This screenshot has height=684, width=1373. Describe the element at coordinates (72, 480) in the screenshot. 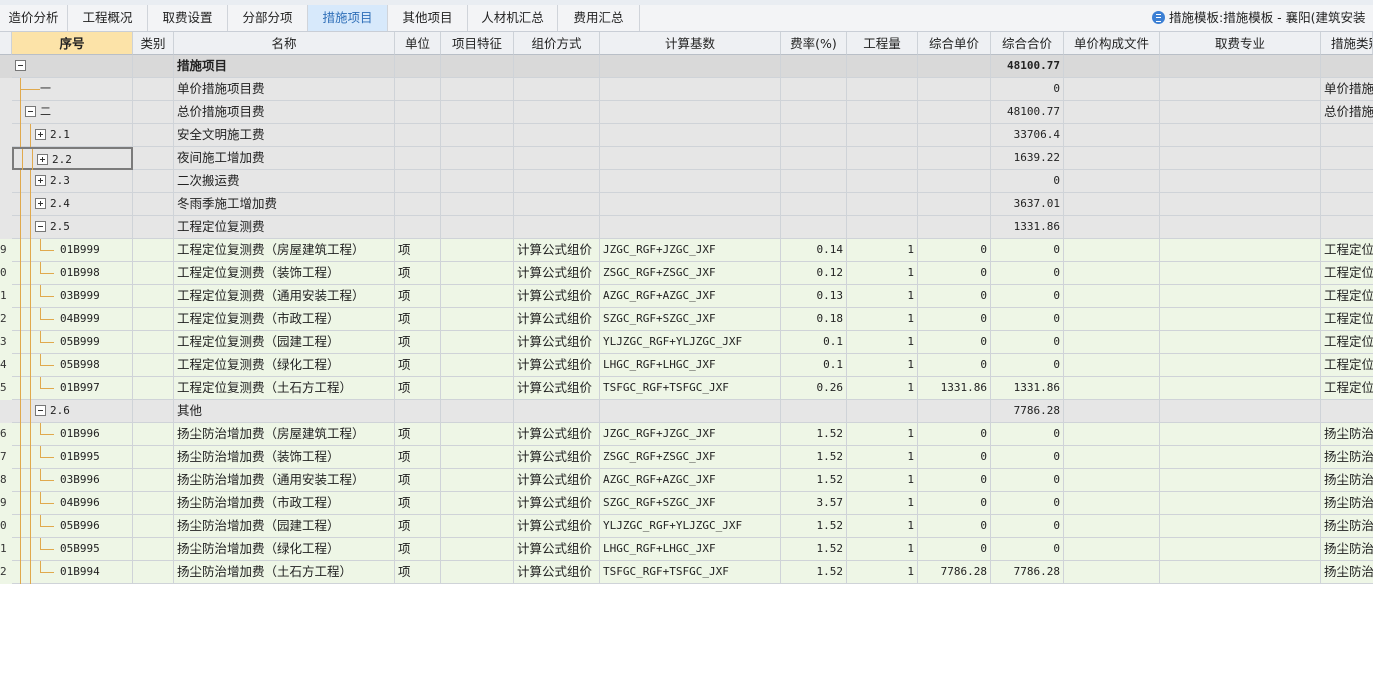

I see `seq-cell: 03B996` at that location.